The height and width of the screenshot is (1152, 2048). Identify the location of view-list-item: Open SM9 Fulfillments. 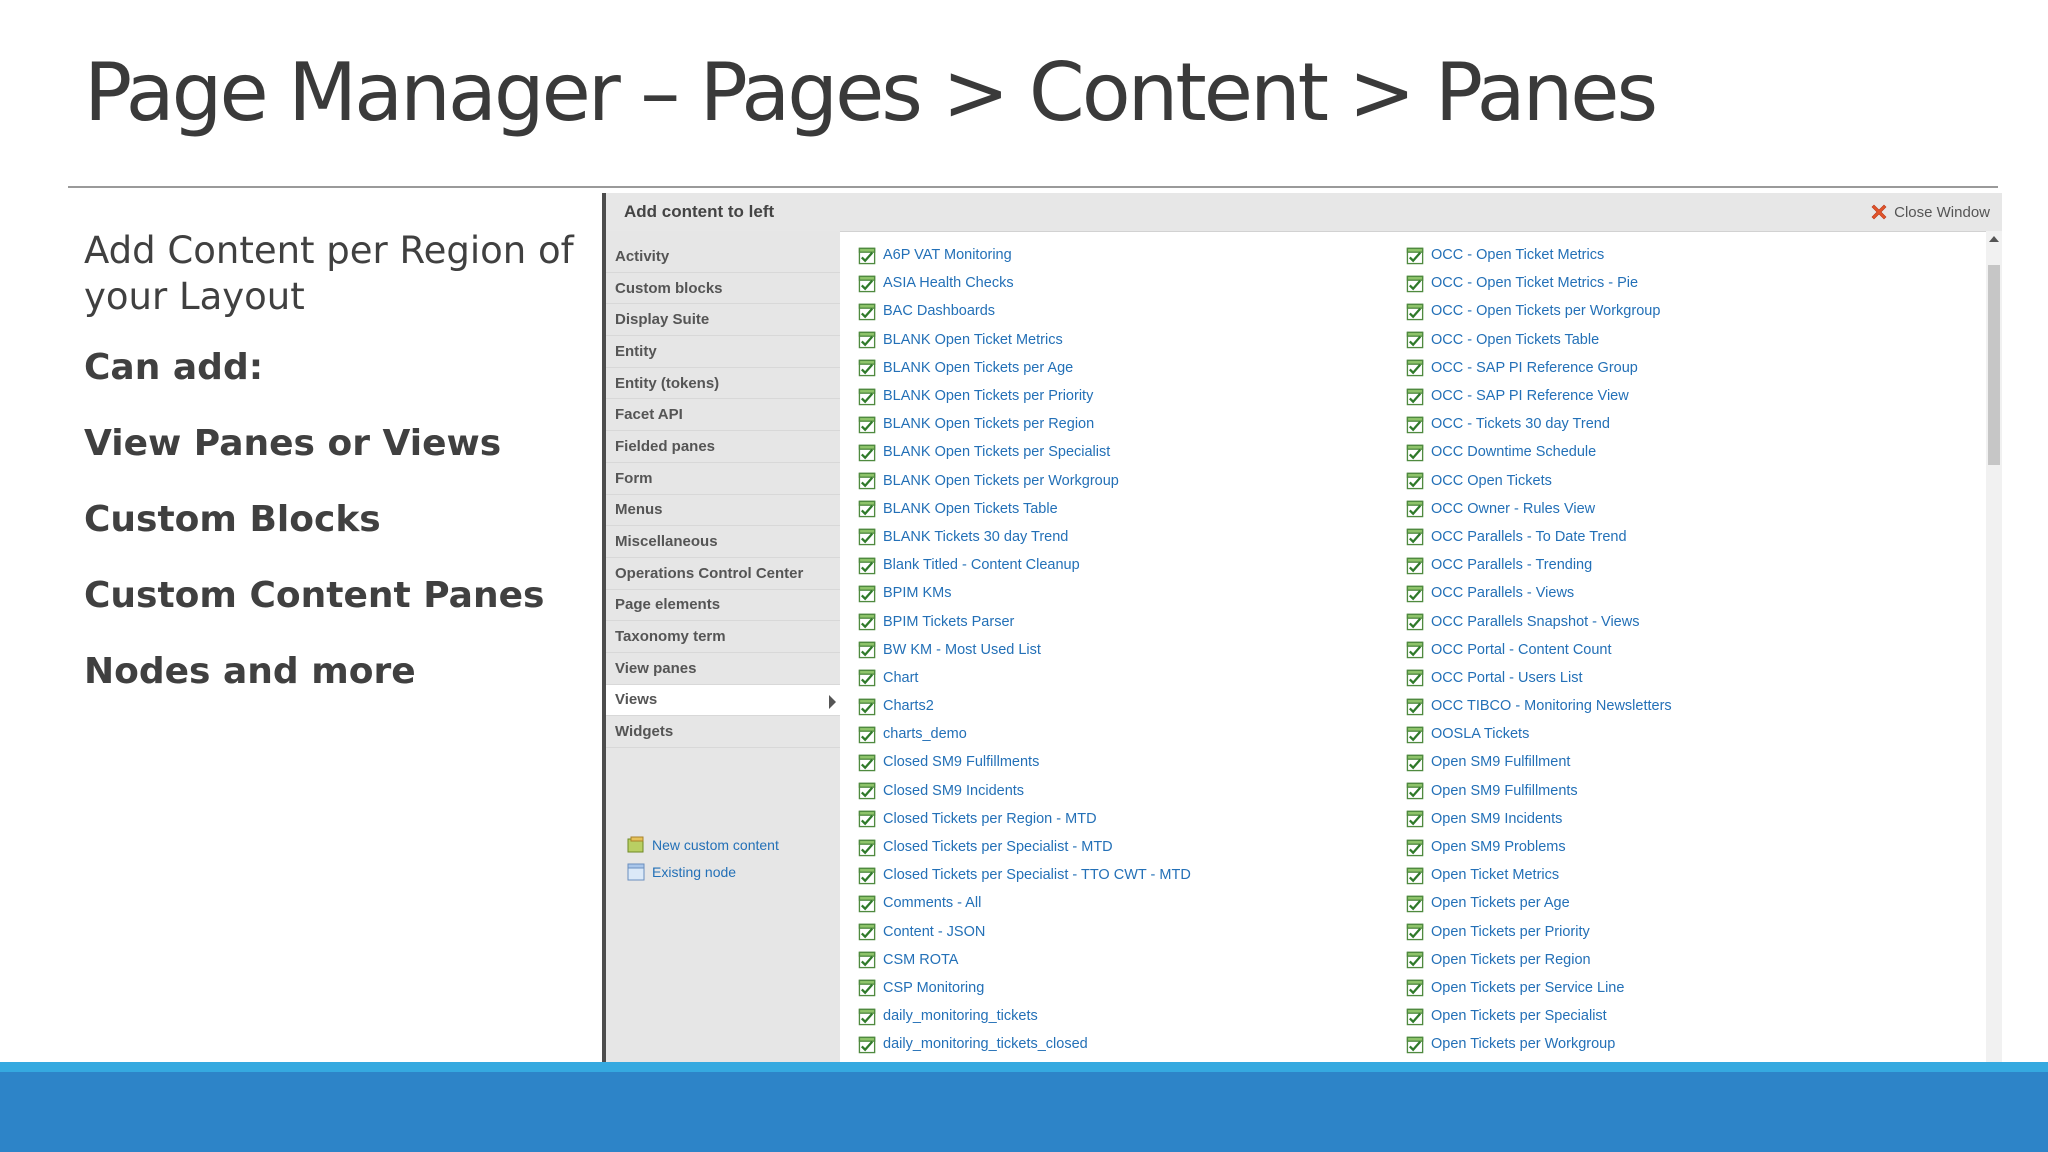
(1539, 791).